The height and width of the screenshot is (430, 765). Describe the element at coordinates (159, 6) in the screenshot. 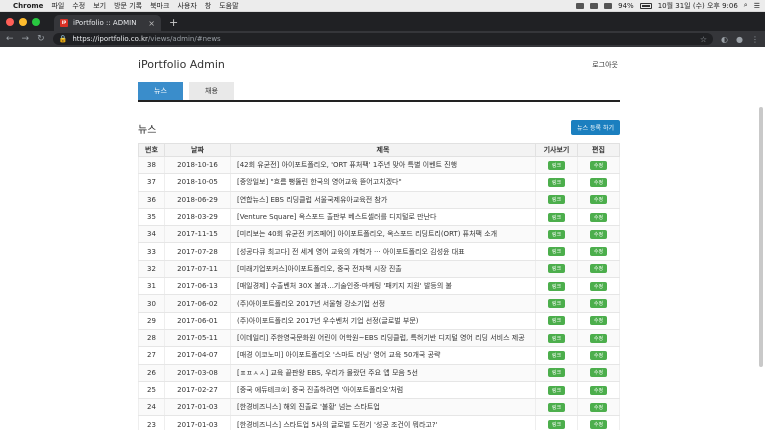

I see `menubar-item-bookmarks: 북마크` at that location.